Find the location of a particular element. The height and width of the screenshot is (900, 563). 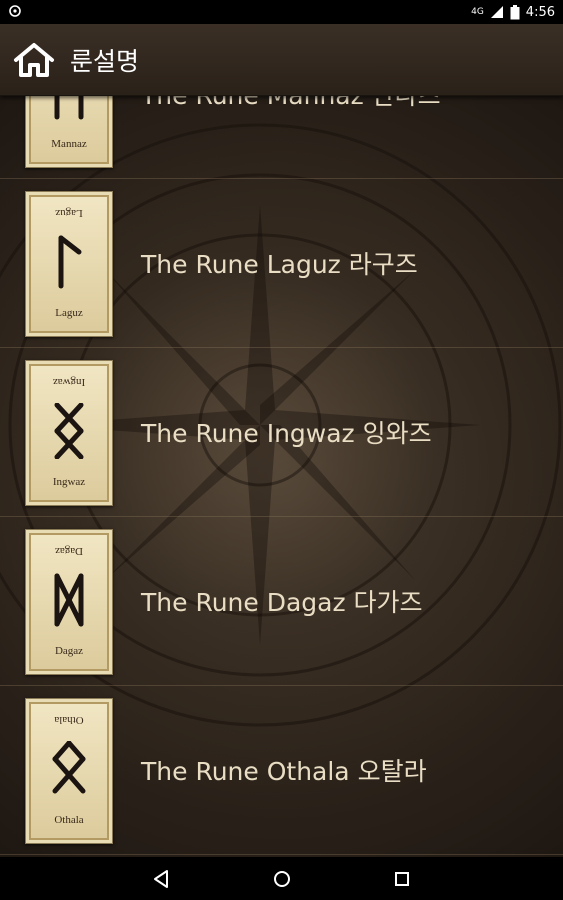

rune-label: The Rune Laguz 라구즈 is located at coordinates (279, 264).